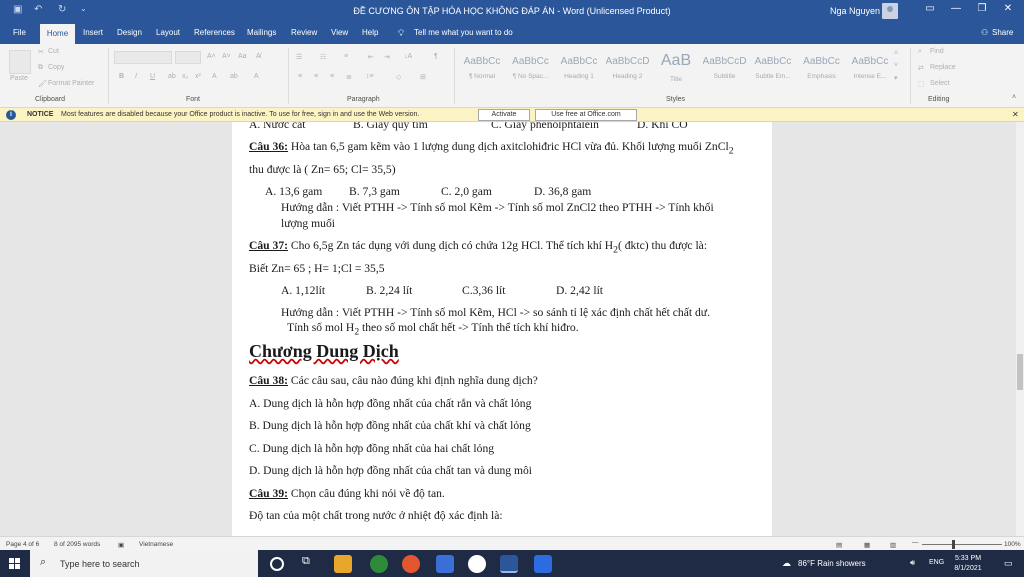 The image size is (1024, 577). I want to click on task-view-icon: ⧉, so click(311, 564).